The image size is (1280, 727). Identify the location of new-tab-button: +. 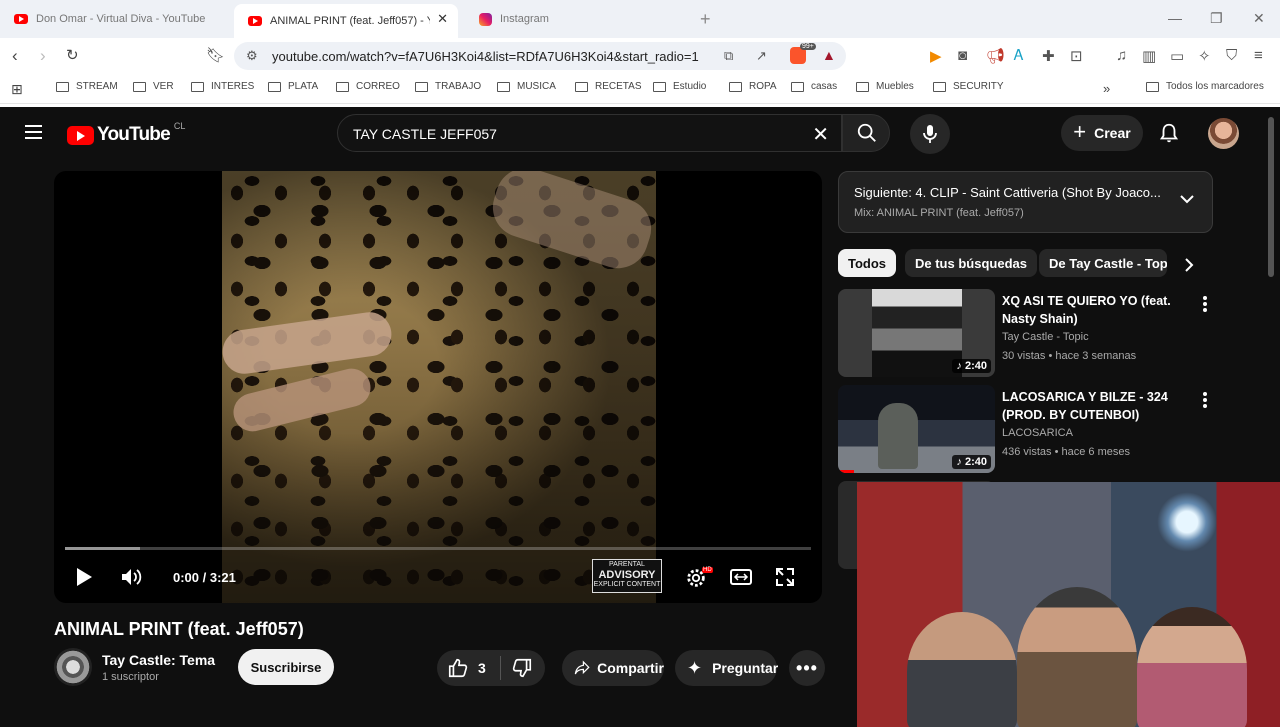
(705, 19).